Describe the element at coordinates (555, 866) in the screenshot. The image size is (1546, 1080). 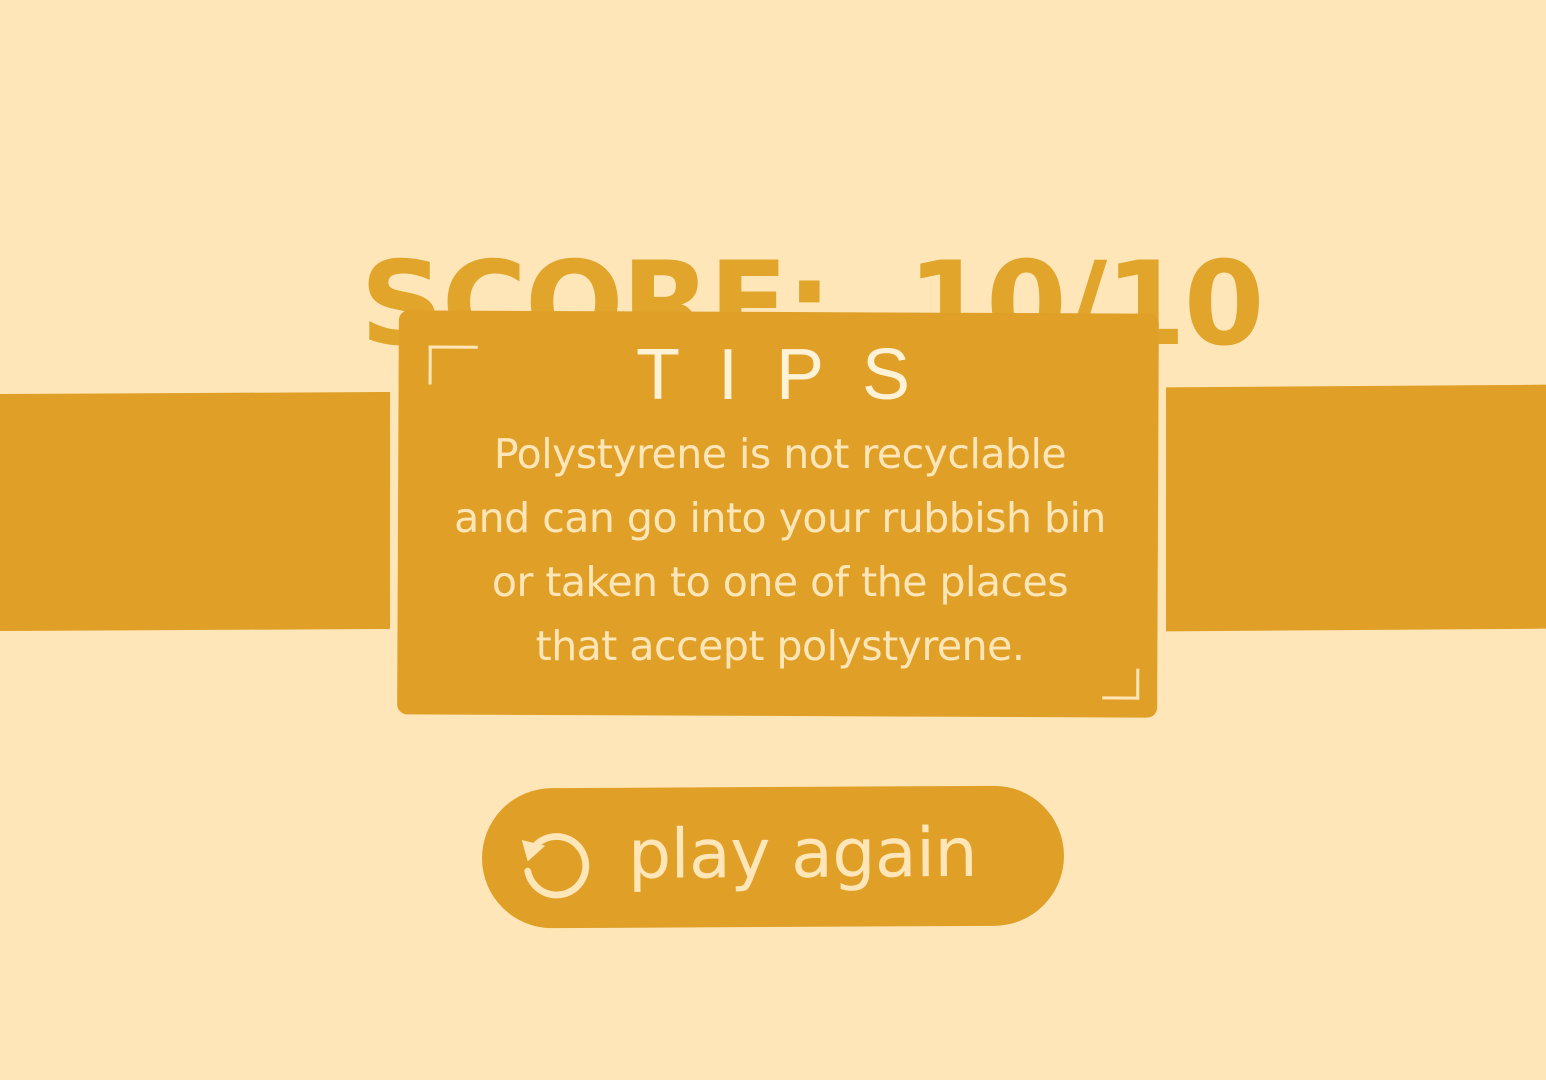
I see `replay-icon` at that location.